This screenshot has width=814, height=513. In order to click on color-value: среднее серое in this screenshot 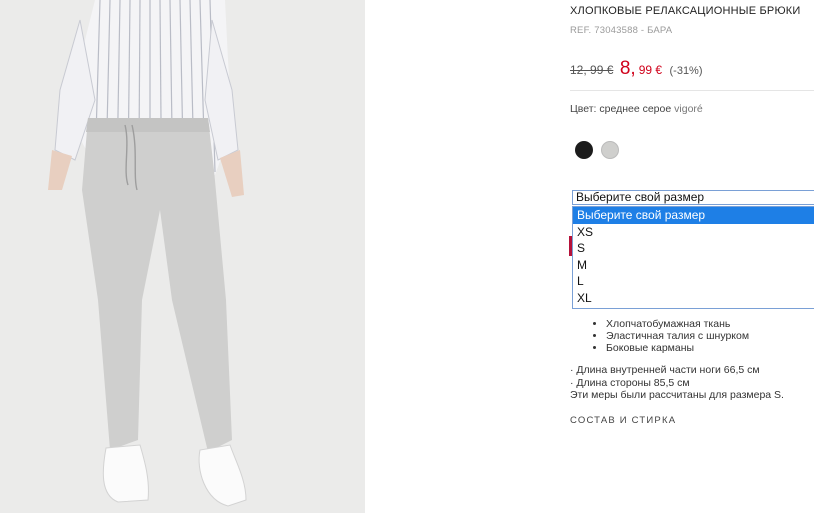, I will do `click(635, 109)`.